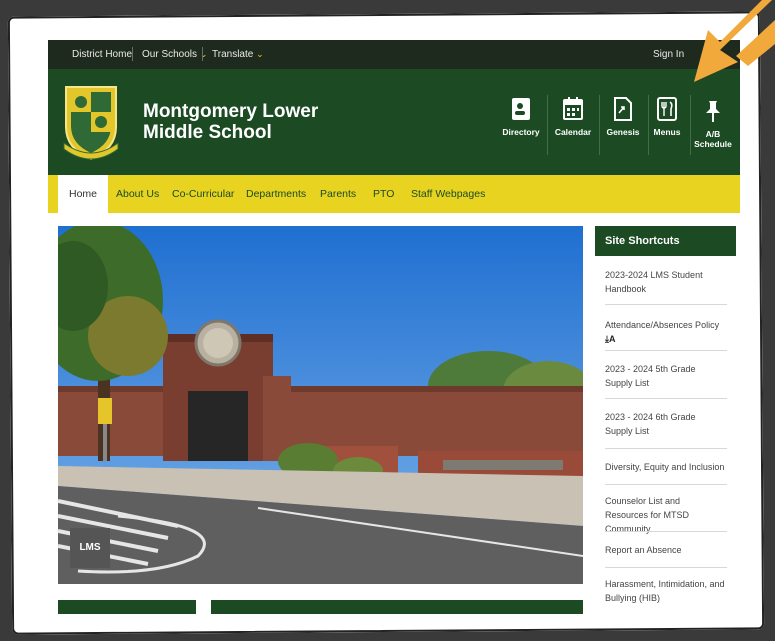 This screenshot has width=775, height=641. What do you see at coordinates (233, 54) in the screenshot?
I see `translate-label: Translate` at bounding box center [233, 54].